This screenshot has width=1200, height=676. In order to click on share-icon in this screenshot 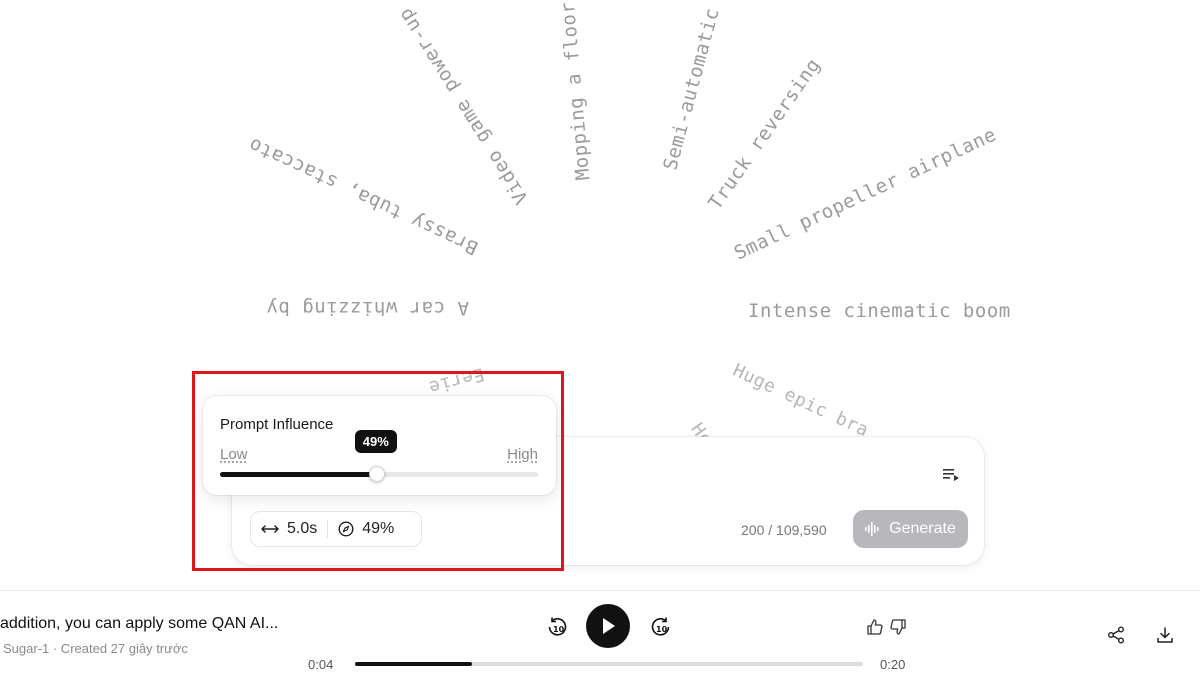, I will do `click(1116, 635)`.